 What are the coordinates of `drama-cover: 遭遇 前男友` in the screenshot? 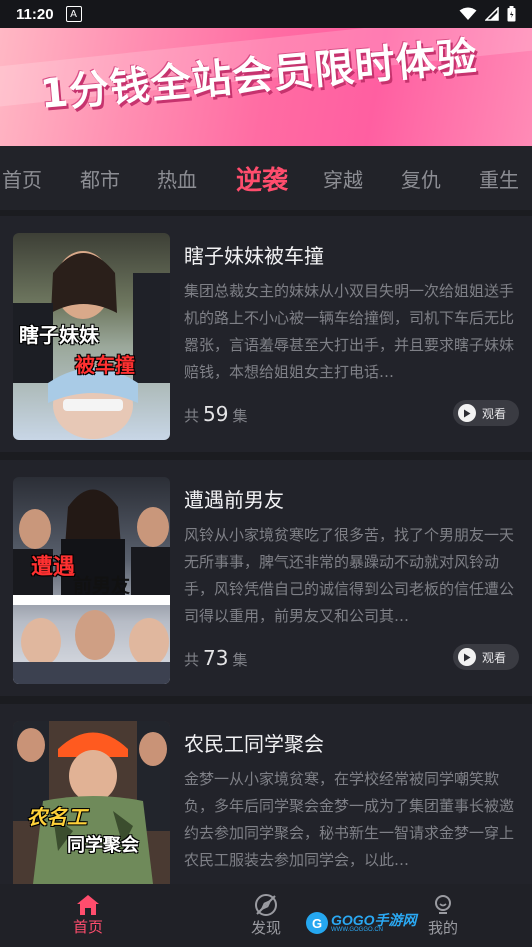 It's located at (91, 580).